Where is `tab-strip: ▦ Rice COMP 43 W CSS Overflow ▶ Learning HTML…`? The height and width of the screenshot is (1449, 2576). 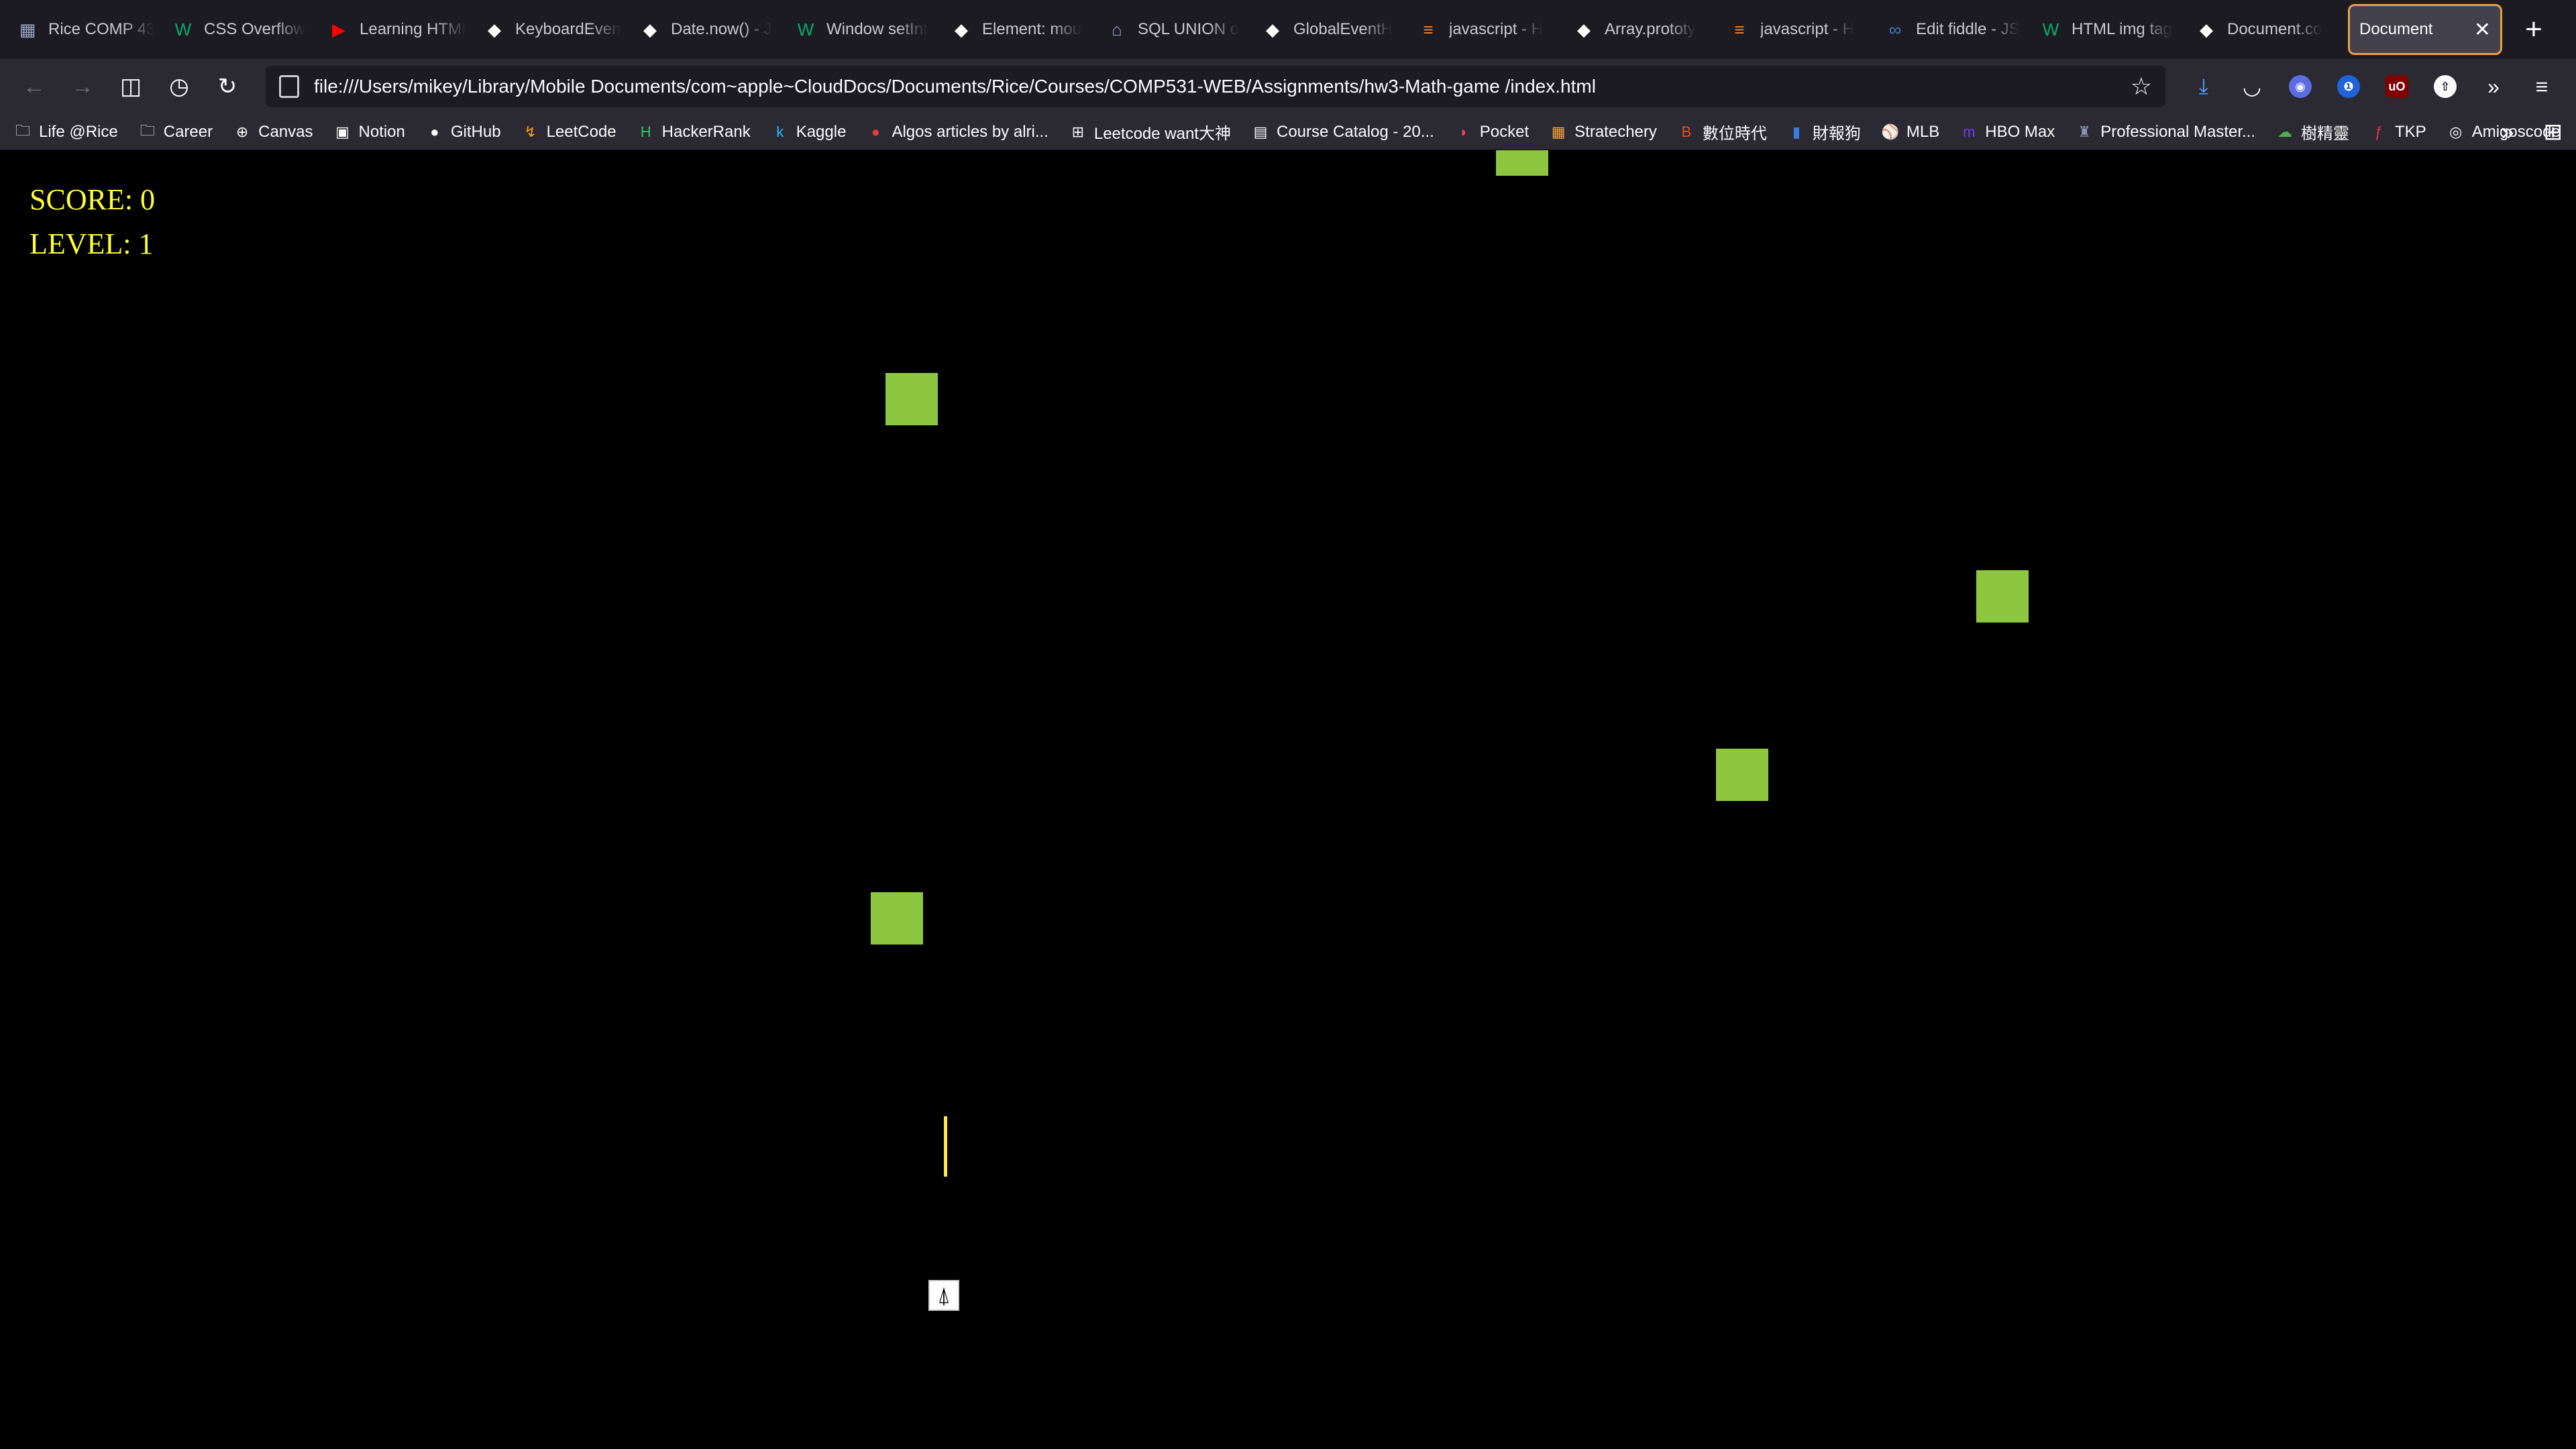 tab-strip: ▦ Rice COMP 43 W CSS Overflow ▶ Learning HTML… is located at coordinates (1288, 29).